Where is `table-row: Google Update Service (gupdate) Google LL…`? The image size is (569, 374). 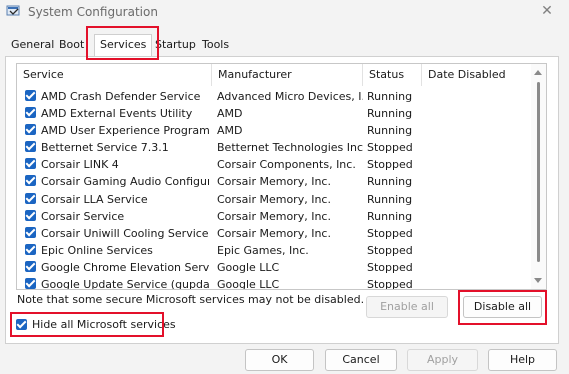
table-row: Google Update Service (gupdate) Google LL… is located at coordinates (272, 283).